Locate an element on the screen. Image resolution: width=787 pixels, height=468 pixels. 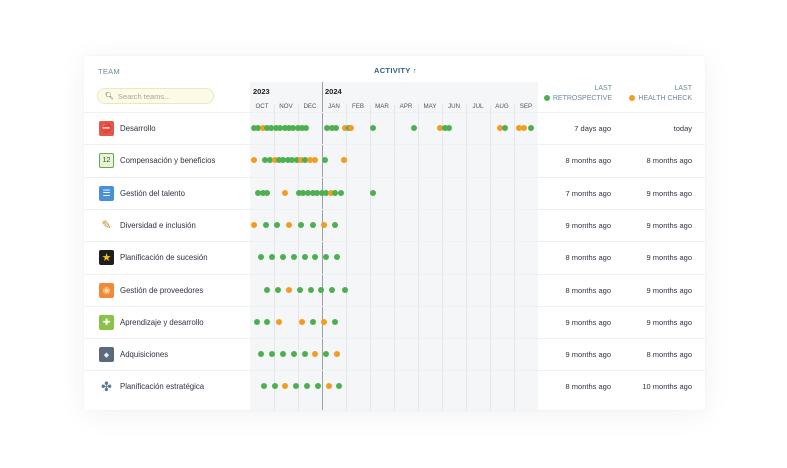
last-retrospective-header: LAST RETROSPECTIVE is located at coordinates (577, 94).